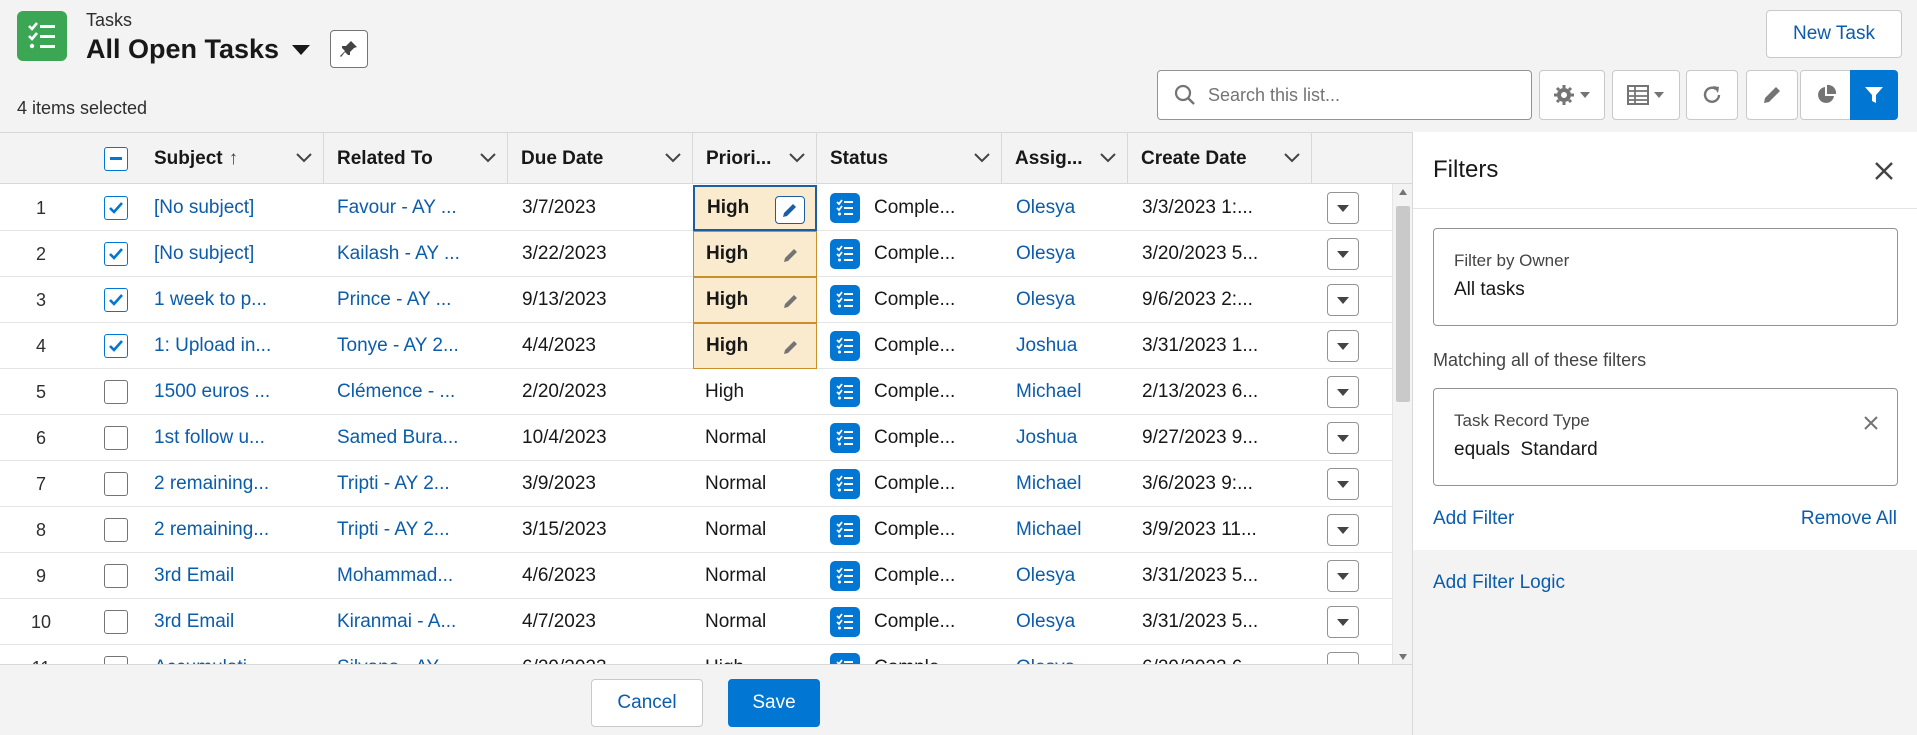 The height and width of the screenshot is (735, 1917). Describe the element at coordinates (1834, 34) in the screenshot. I see `new-task-button: New Task` at that location.